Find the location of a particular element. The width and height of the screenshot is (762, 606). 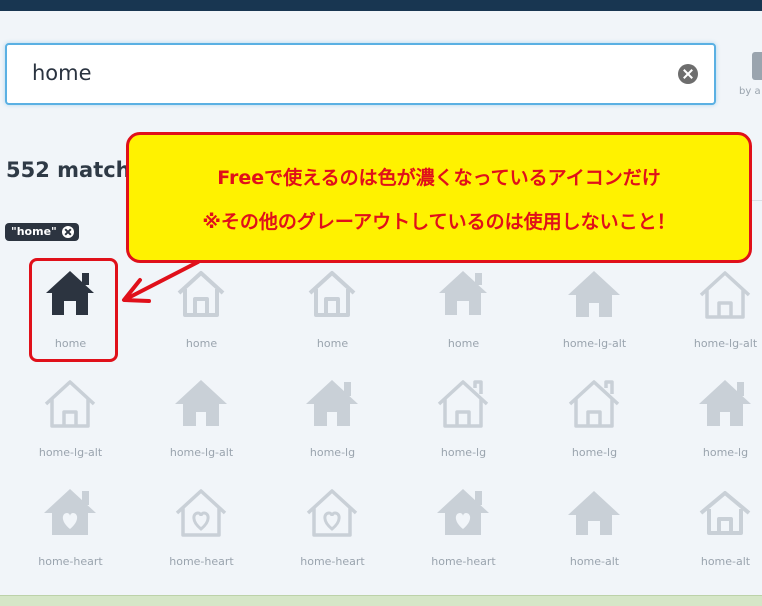

filter-tag: "home" is located at coordinates (42, 232).